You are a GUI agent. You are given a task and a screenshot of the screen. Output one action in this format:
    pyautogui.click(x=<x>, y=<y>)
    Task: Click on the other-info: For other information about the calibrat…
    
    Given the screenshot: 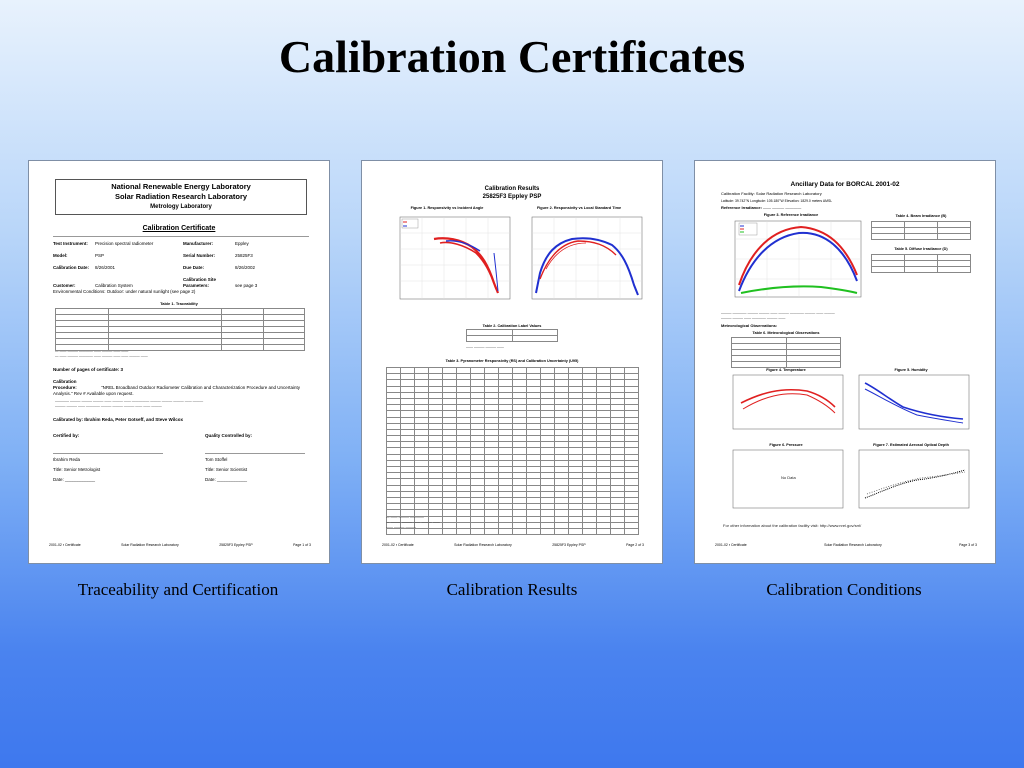 What is the action you would take?
    pyautogui.click(x=792, y=525)
    